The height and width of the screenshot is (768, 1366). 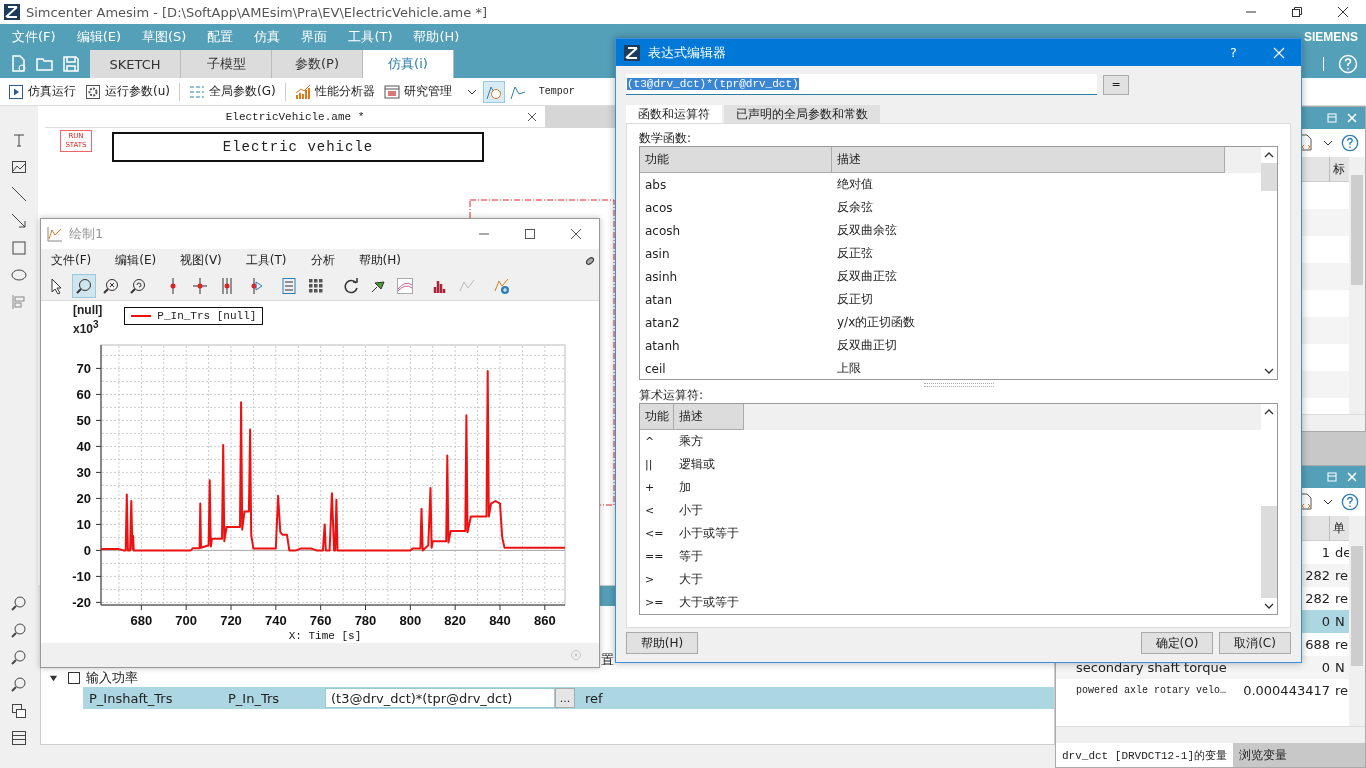 What do you see at coordinates (71, 261) in the screenshot?
I see `menu-item: 文件(F)` at bounding box center [71, 261].